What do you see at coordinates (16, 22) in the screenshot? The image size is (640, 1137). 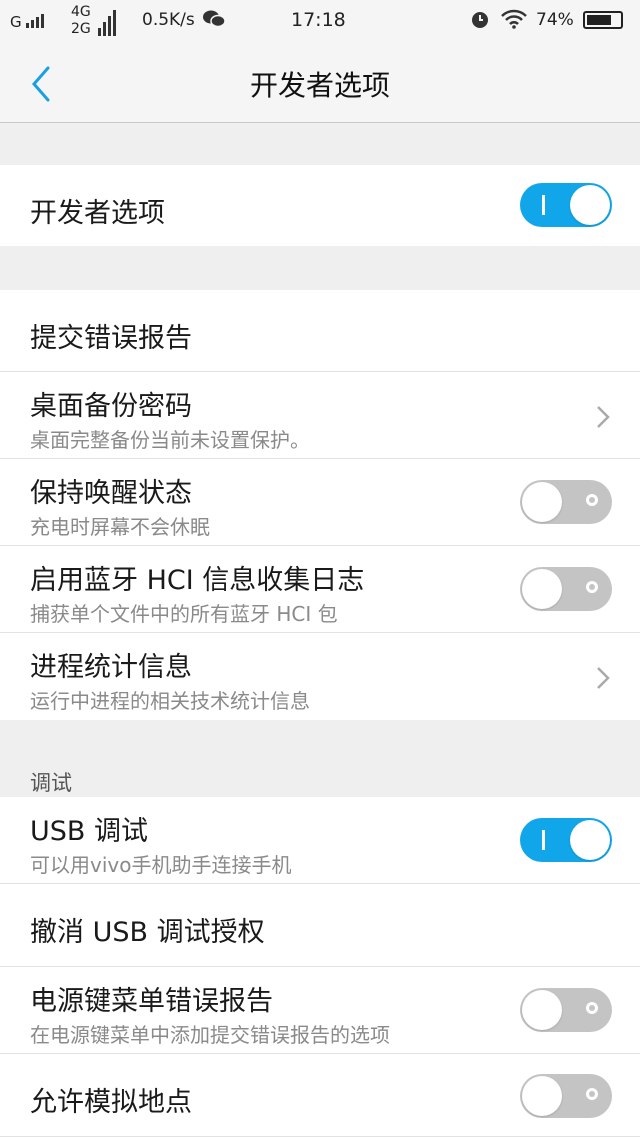 I see `carrier-label: G` at bounding box center [16, 22].